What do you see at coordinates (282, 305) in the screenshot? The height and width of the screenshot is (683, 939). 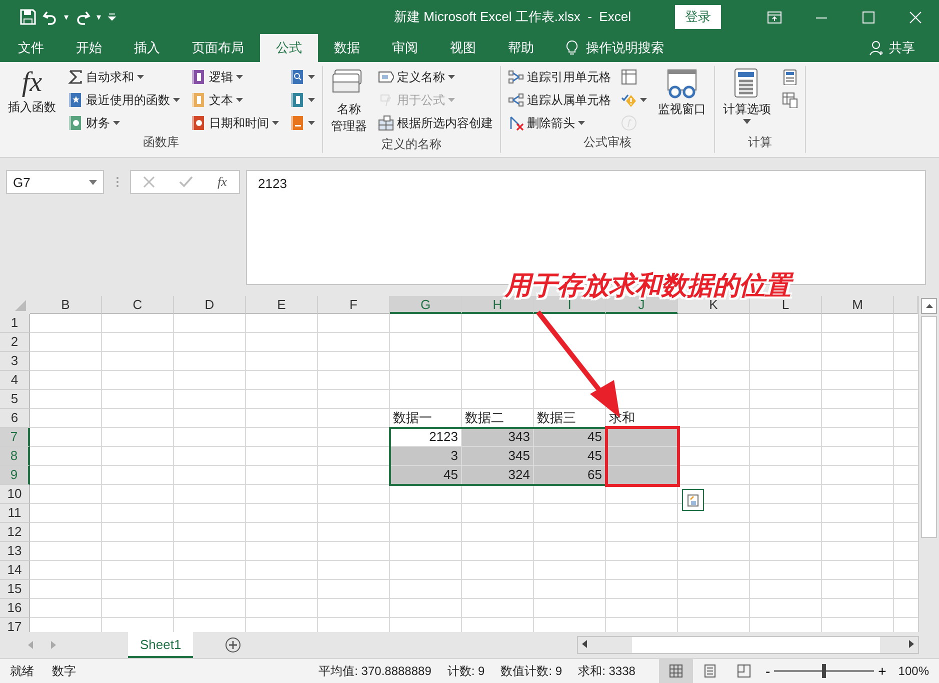 I see `column-header: E` at bounding box center [282, 305].